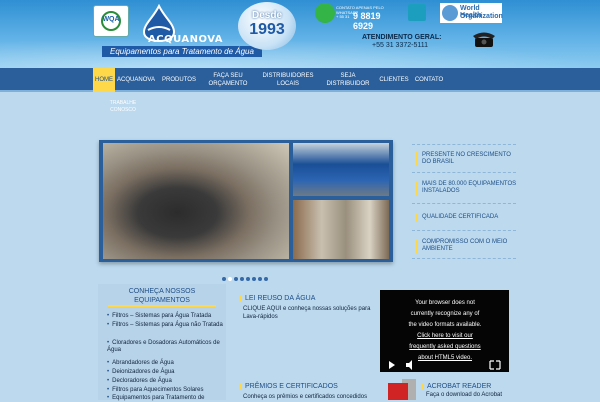 The height and width of the screenshot is (402, 600). I want to click on video-msg-line2: currently recognize any of, so click(445, 314).